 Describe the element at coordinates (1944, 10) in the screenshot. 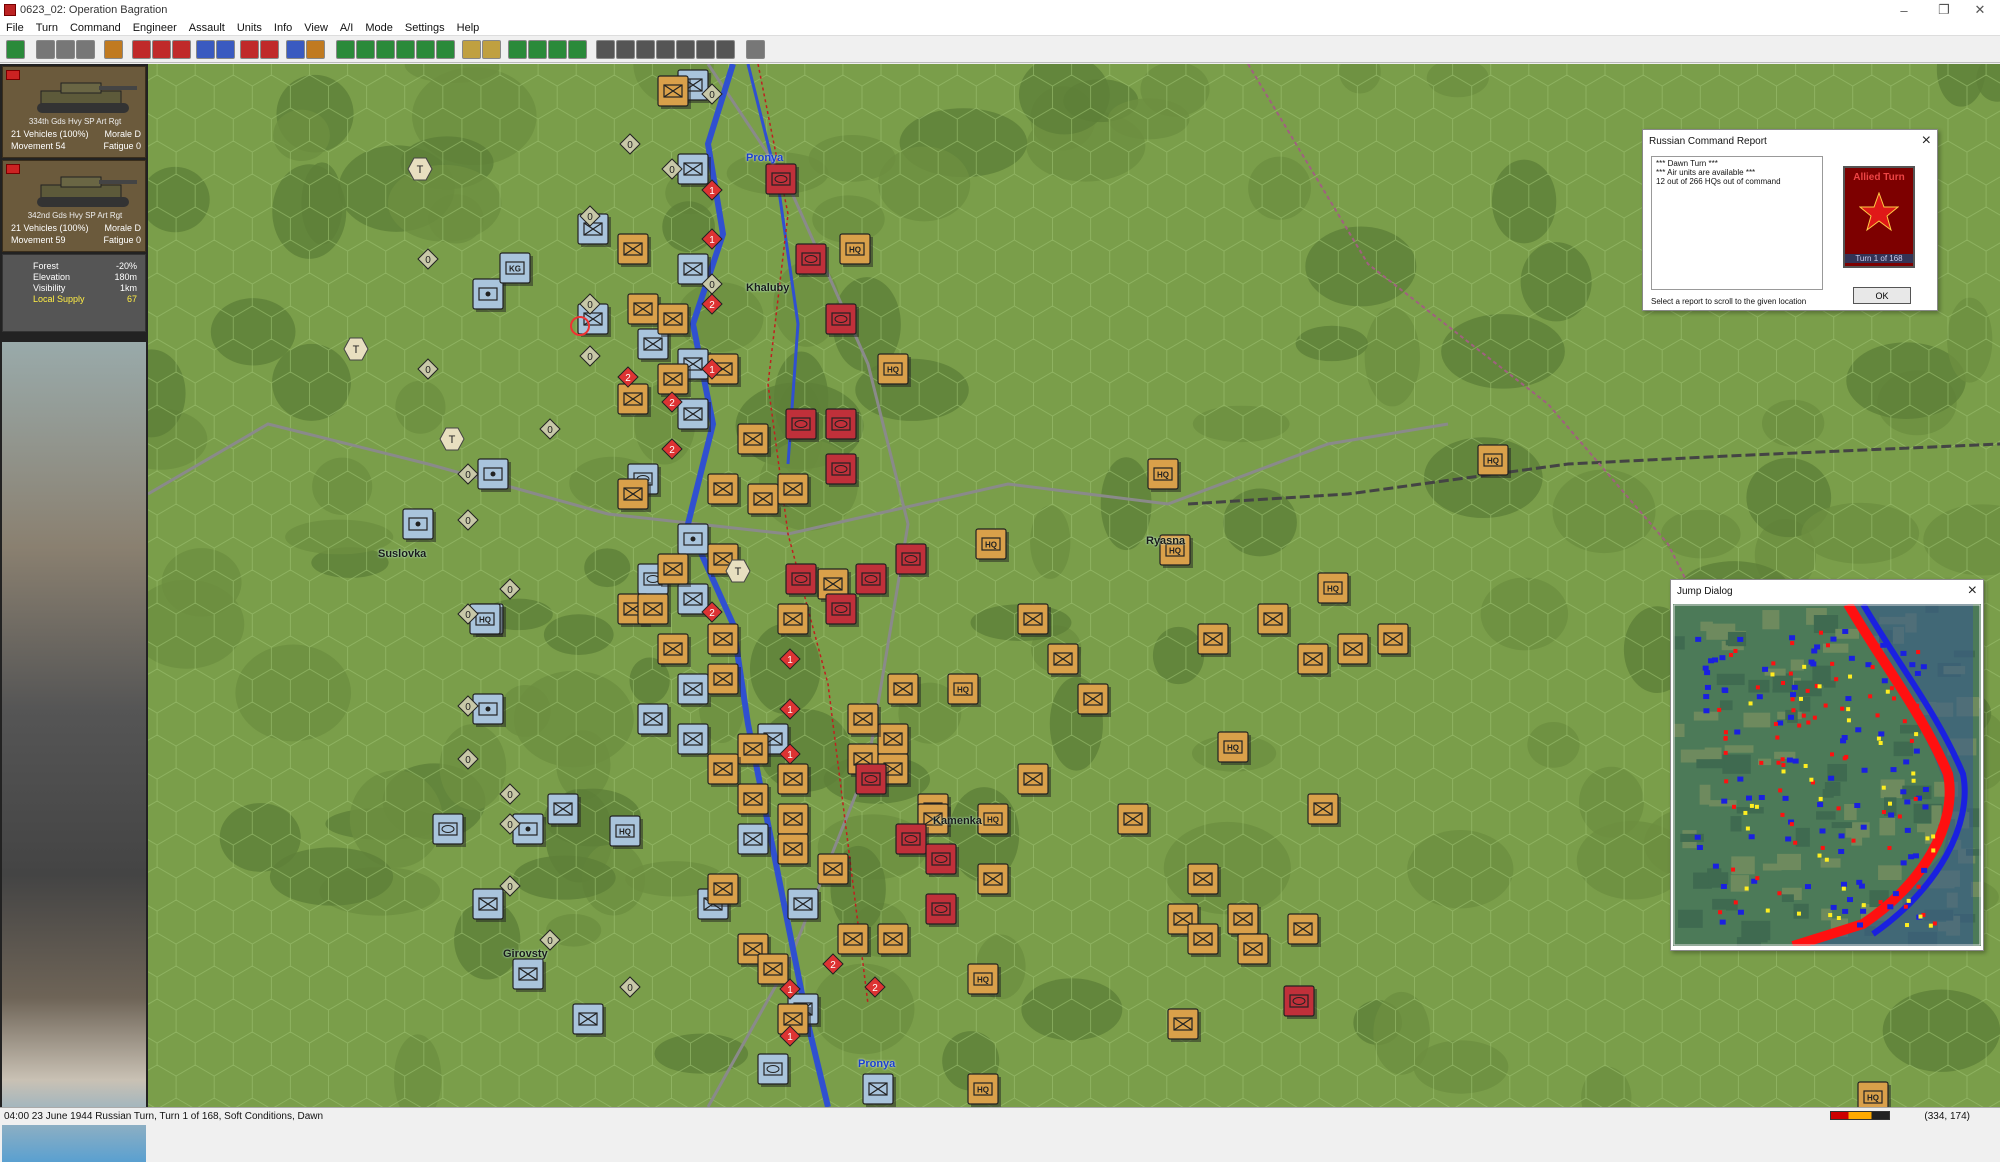

I see `maximize-icon: ❐` at that location.